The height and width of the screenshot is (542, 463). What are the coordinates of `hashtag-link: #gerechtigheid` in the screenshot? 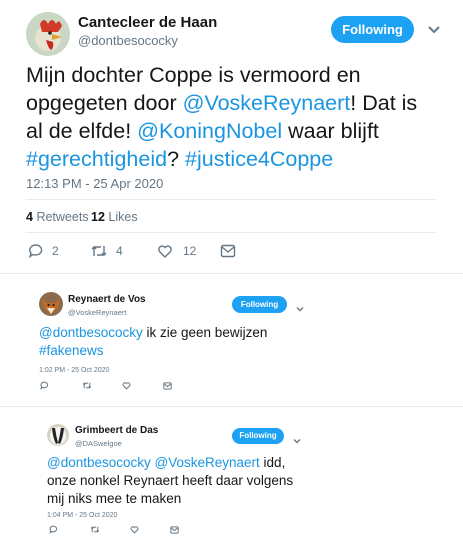 It's located at (96, 159).